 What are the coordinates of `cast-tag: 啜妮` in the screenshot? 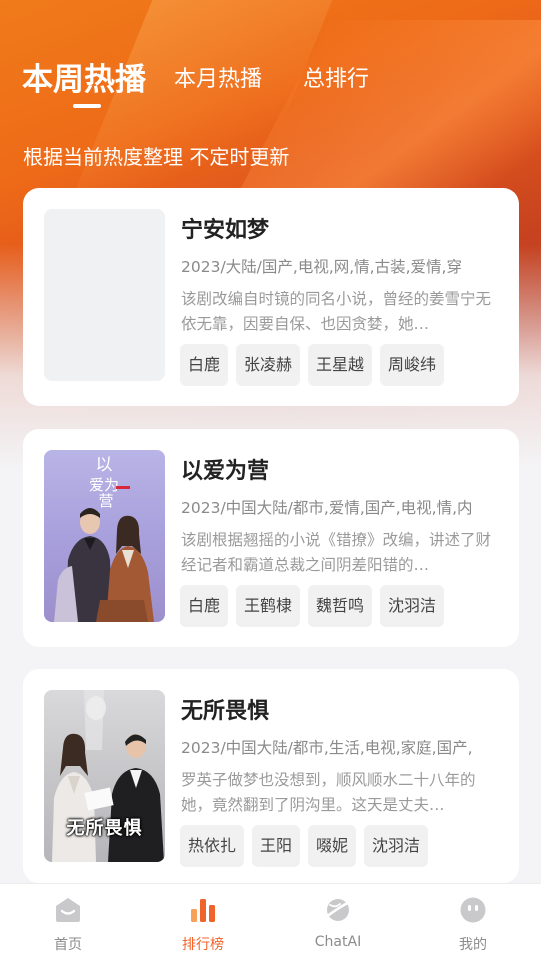 It's located at (332, 846).